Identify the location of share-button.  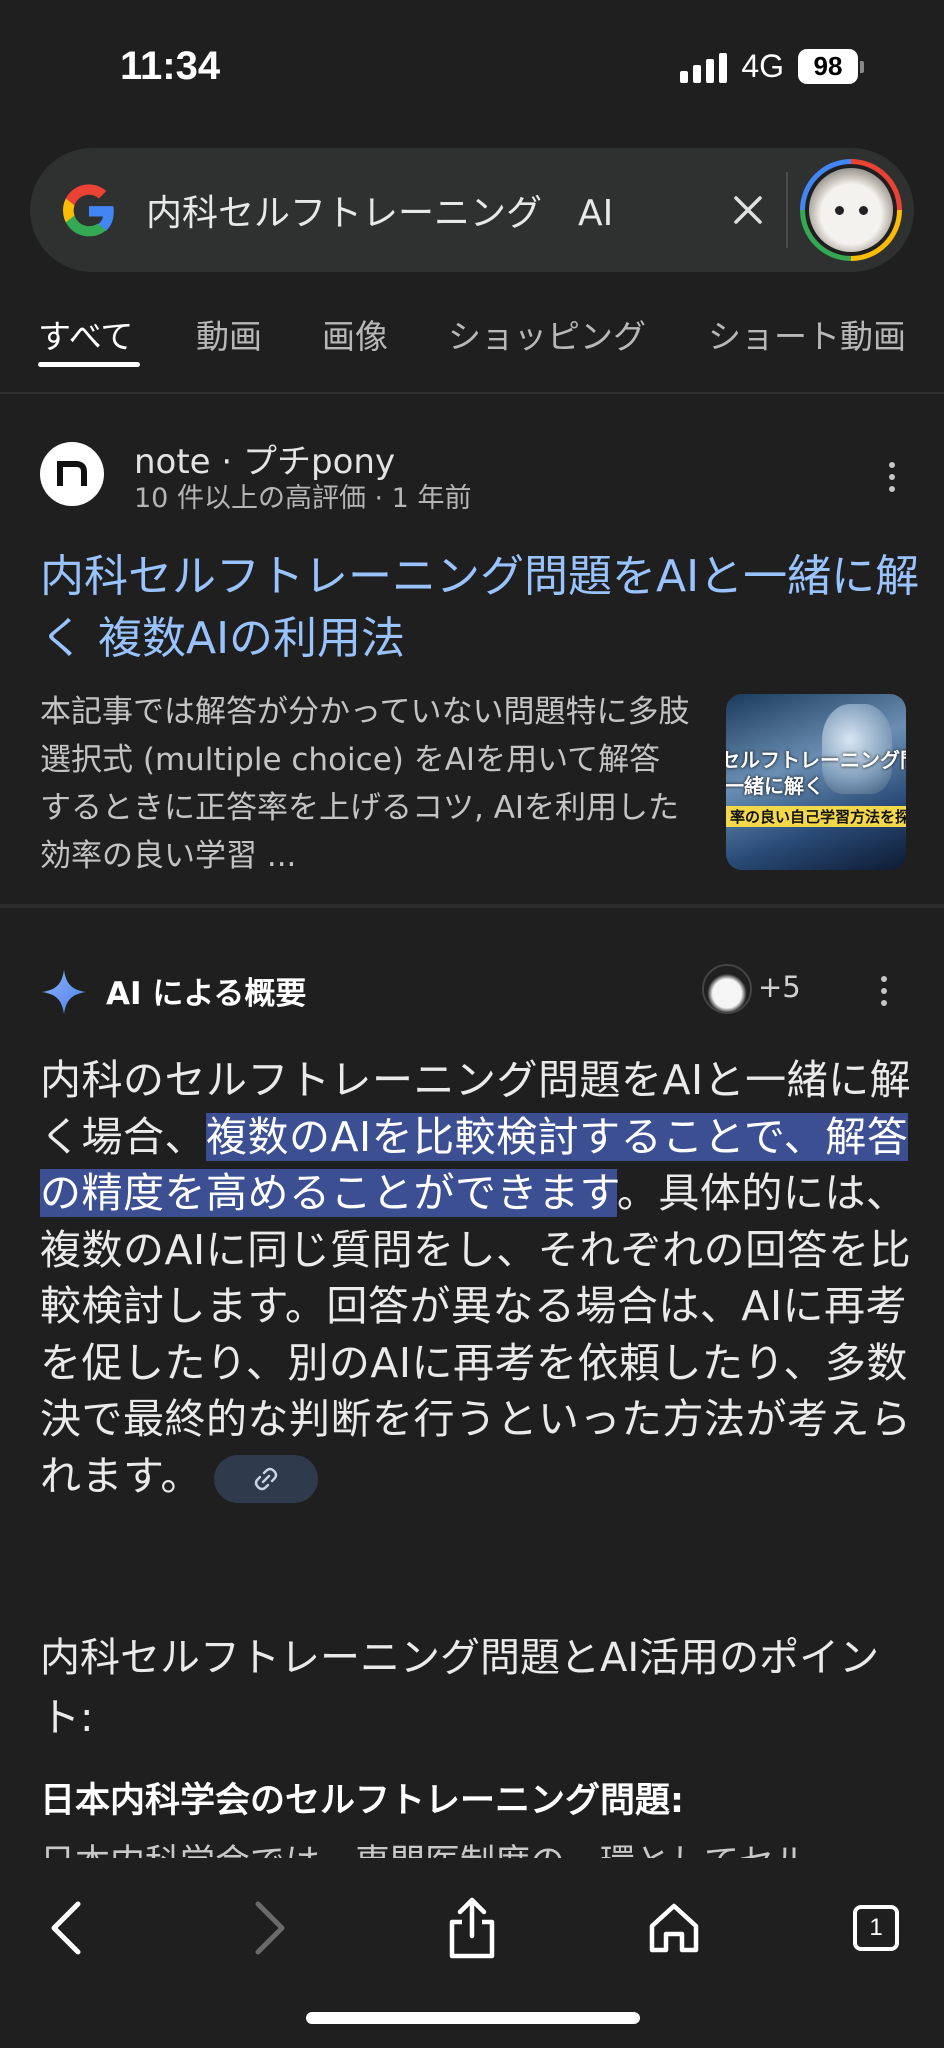
(472, 1928).